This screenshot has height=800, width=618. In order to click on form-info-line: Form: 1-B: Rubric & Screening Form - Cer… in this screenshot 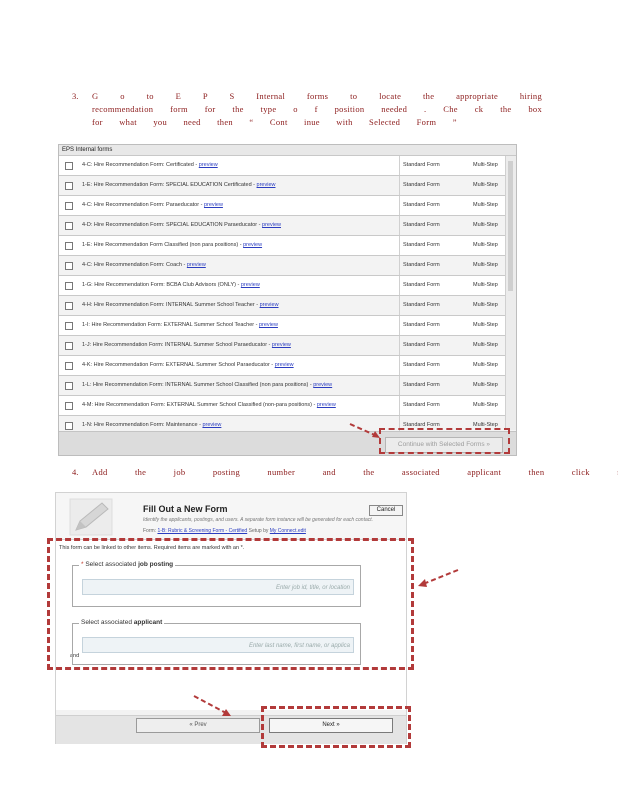, I will do `click(224, 531)`.